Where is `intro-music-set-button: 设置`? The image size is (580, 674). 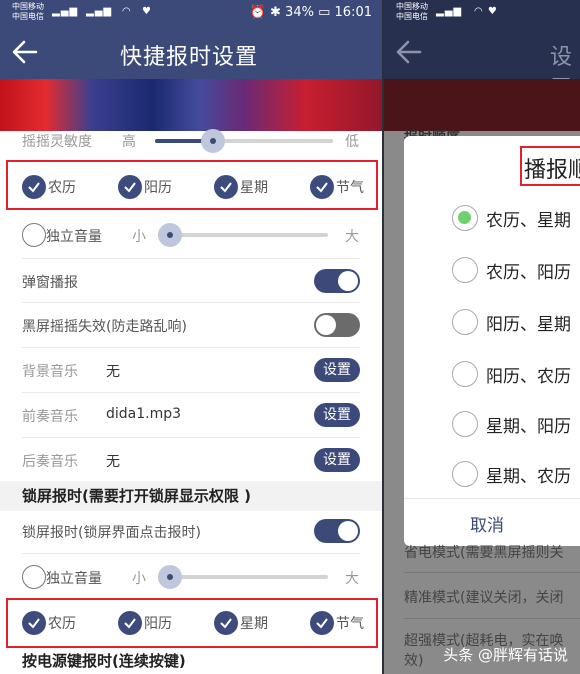 intro-music-set-button: 设置 is located at coordinates (337, 415).